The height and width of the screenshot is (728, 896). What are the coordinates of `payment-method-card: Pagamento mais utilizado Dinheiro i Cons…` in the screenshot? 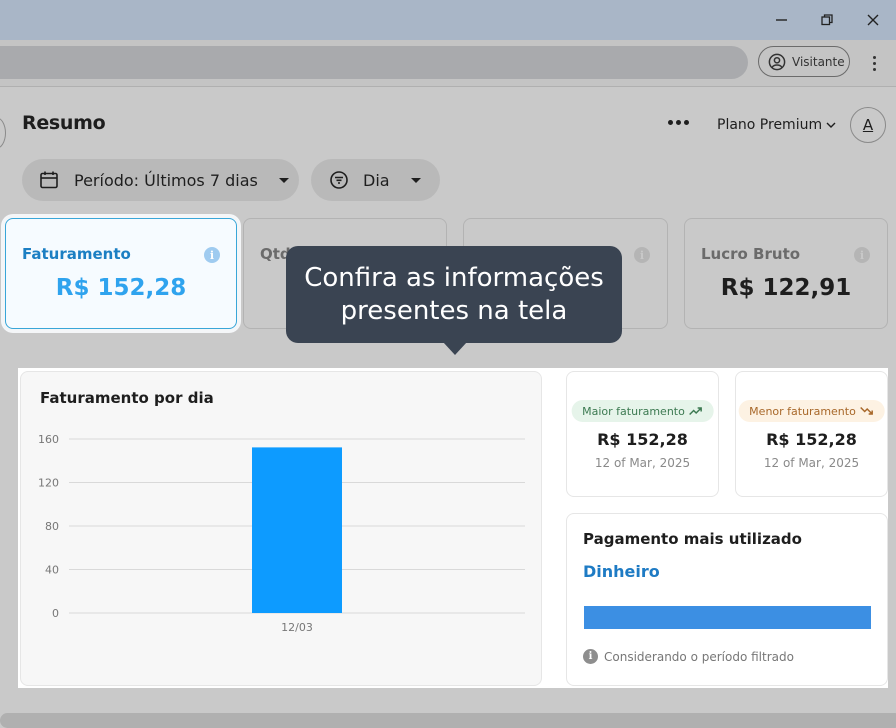 It's located at (727, 599).